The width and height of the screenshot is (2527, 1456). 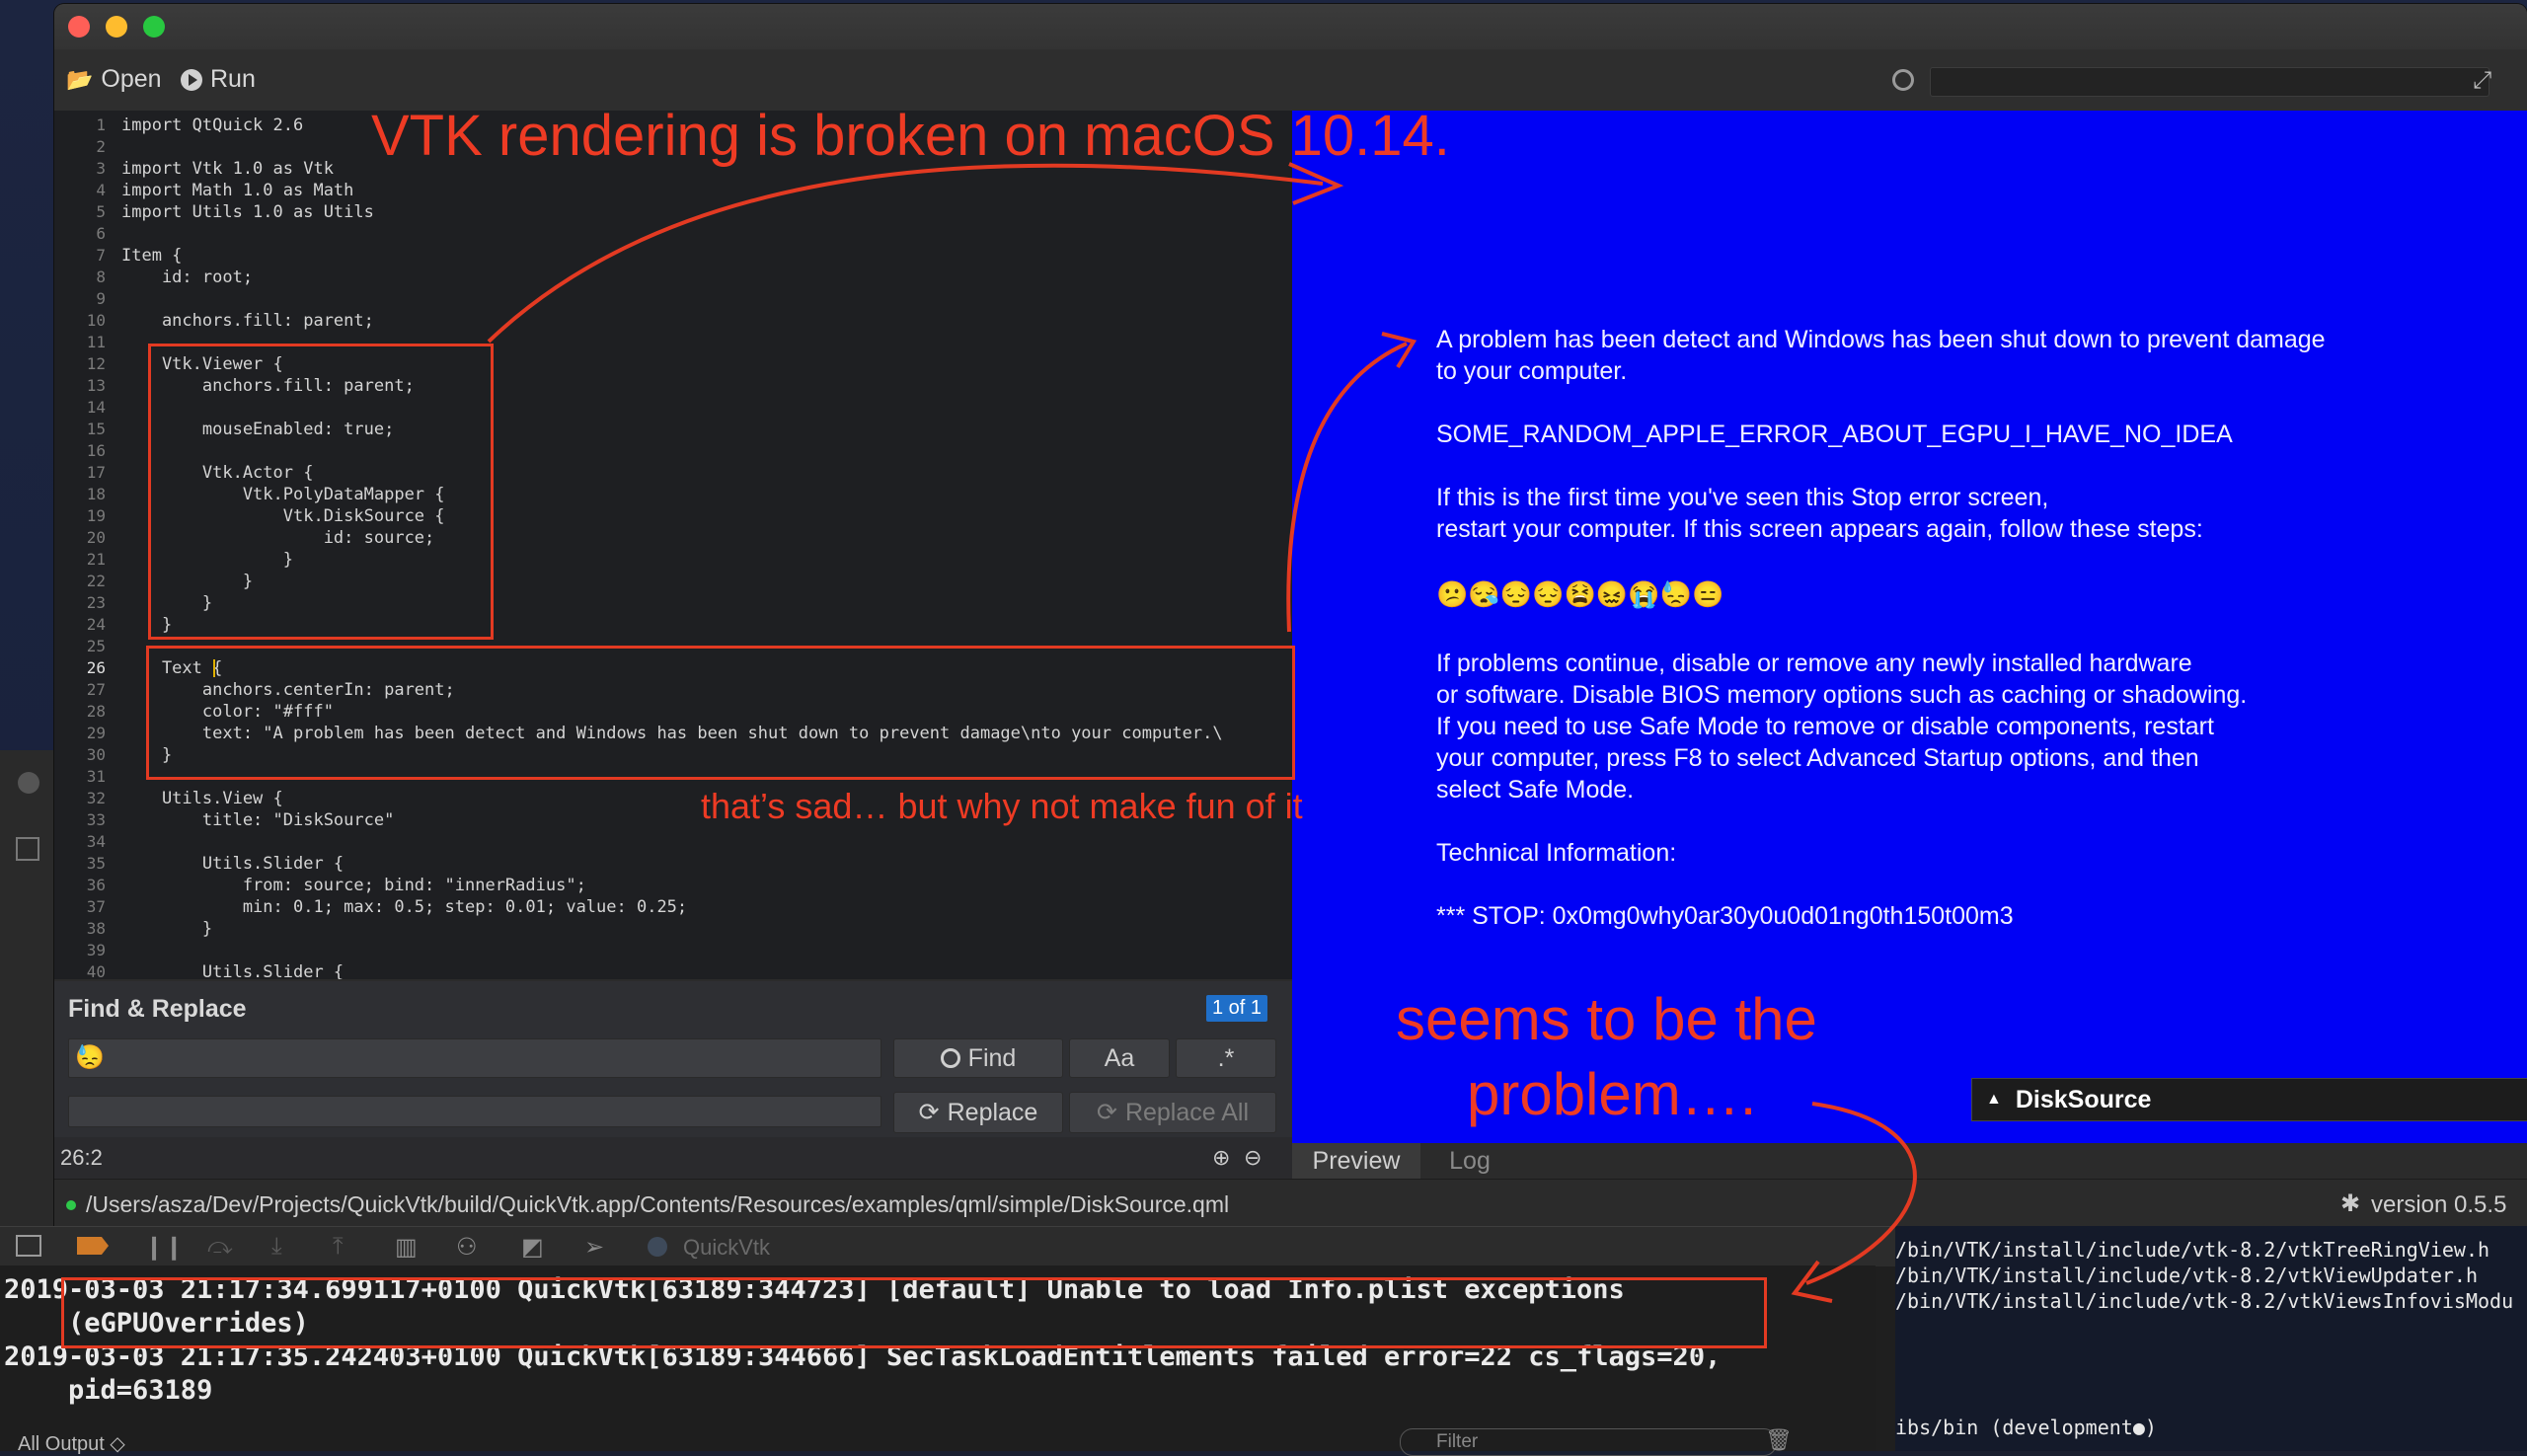 I want to click on arrow-title-to-preview, so click(x=905, y=253).